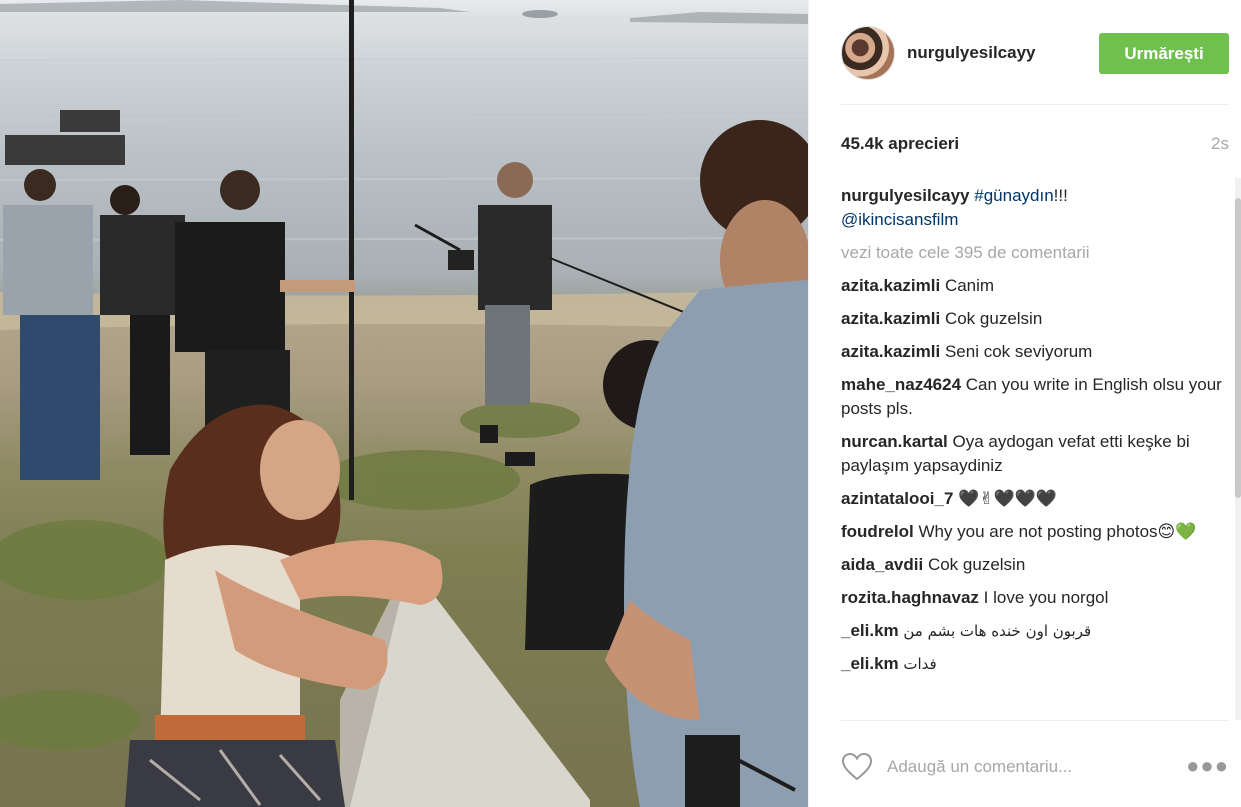 This screenshot has width=1241, height=807. Describe the element at coordinates (1035, 565) in the screenshot. I see `comment-item: aida_avdii Cok guzelsin` at that location.